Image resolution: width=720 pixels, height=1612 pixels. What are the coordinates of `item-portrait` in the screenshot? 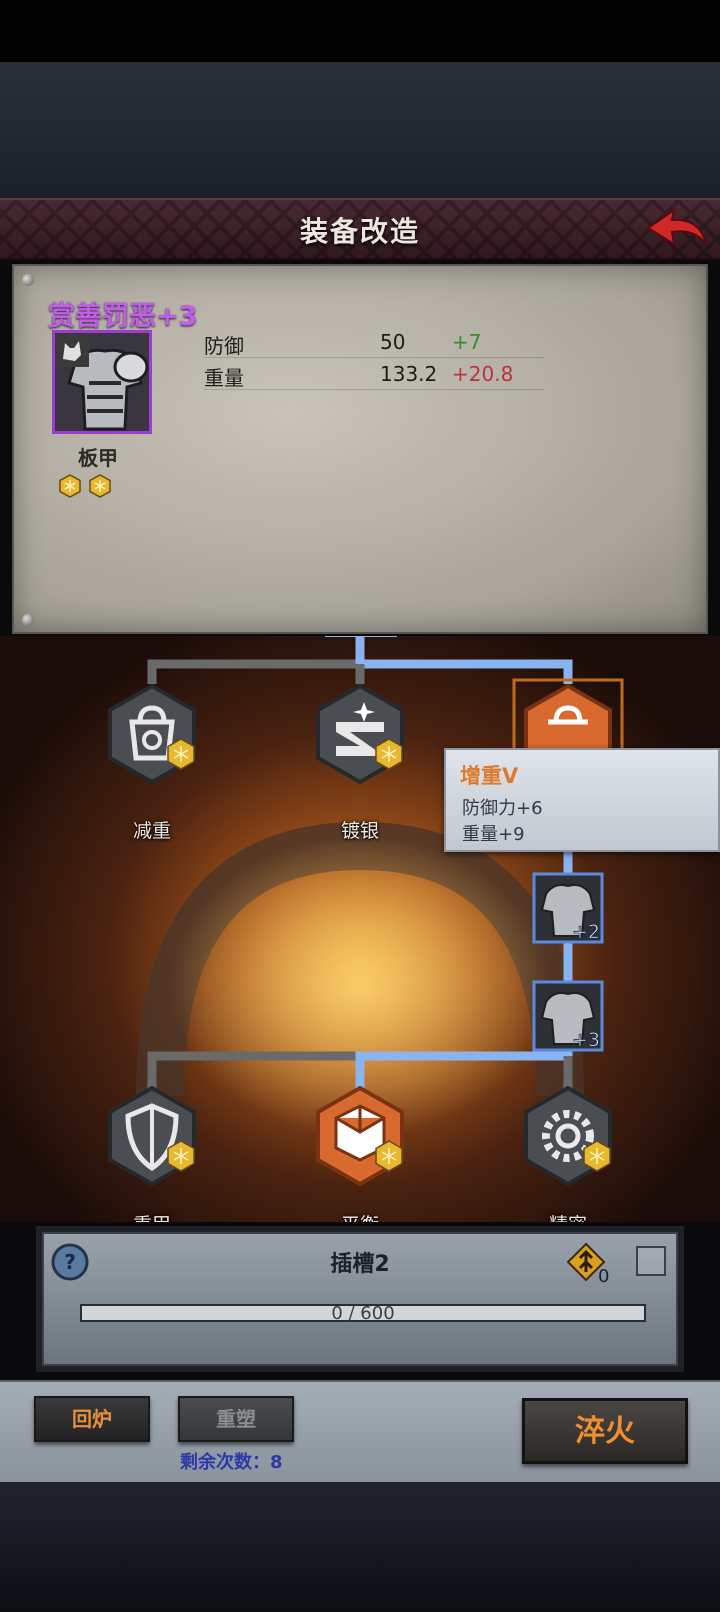 It's located at (102, 382).